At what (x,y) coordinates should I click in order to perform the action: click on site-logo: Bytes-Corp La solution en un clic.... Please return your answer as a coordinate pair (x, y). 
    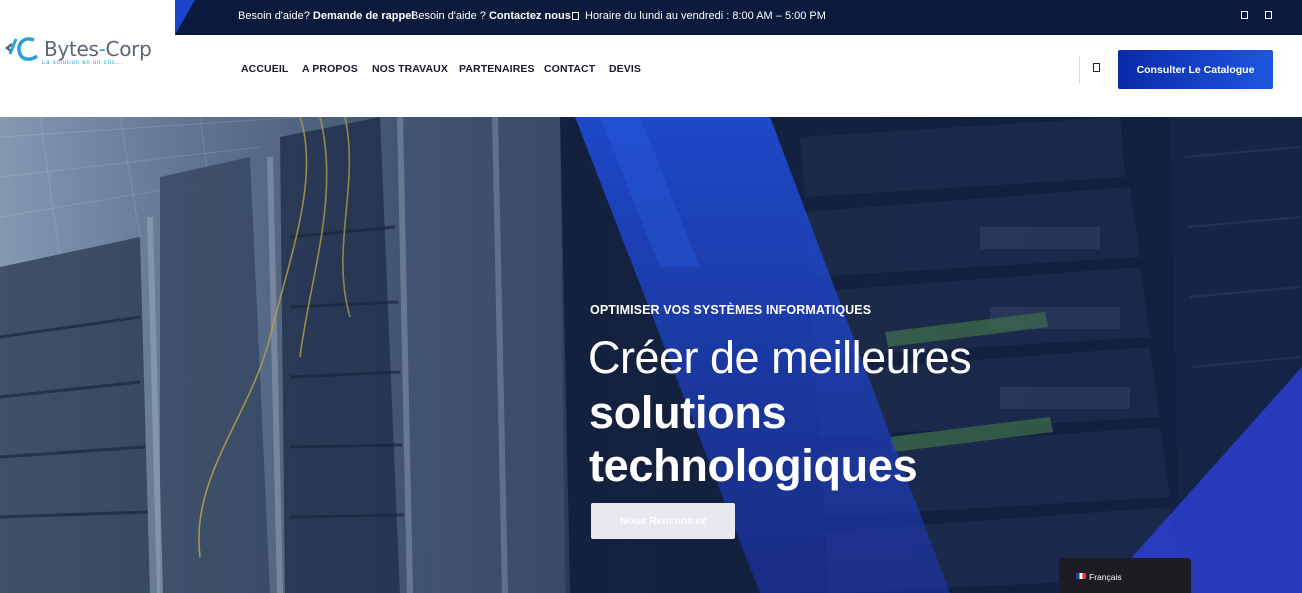
    Looking at the image, I should click on (79, 54).